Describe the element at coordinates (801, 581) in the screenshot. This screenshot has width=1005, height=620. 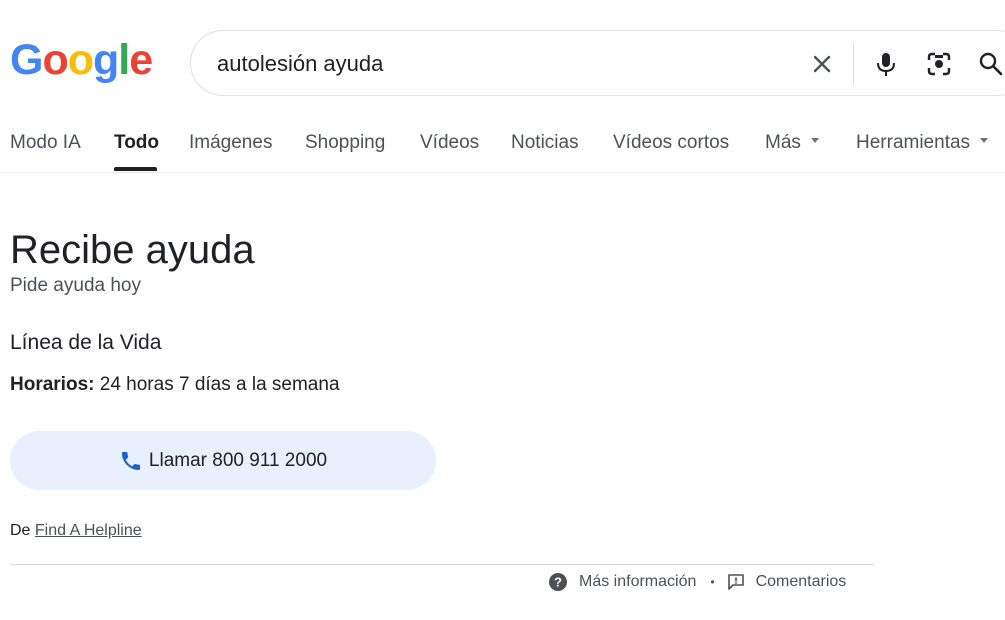
I see `feedback-label: Comentarios` at that location.